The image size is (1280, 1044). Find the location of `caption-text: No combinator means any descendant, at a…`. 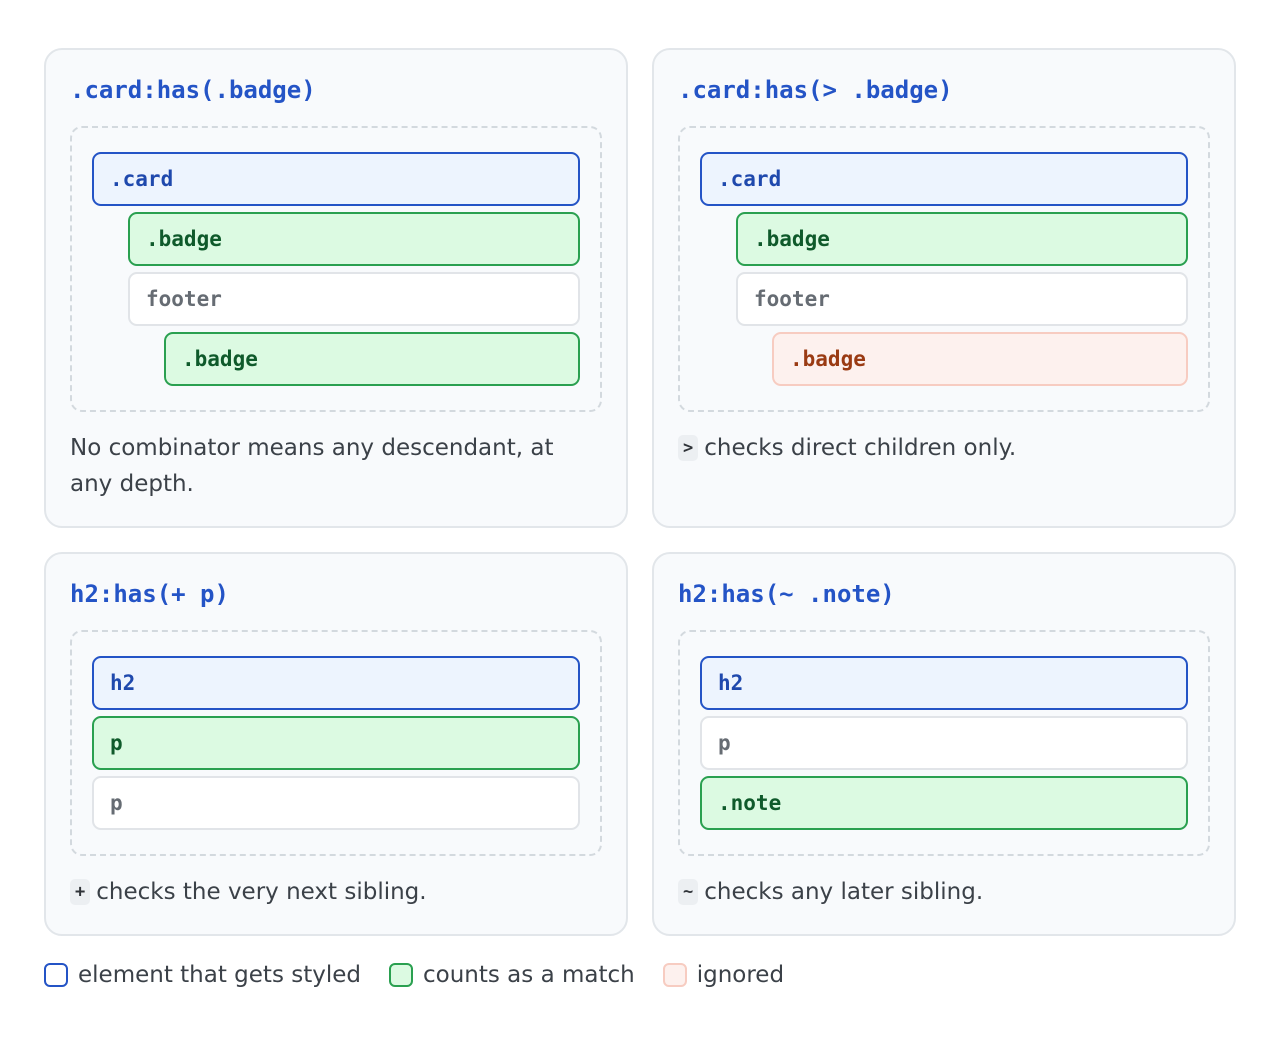

caption-text: No combinator means any descendant, at a… is located at coordinates (312, 466).